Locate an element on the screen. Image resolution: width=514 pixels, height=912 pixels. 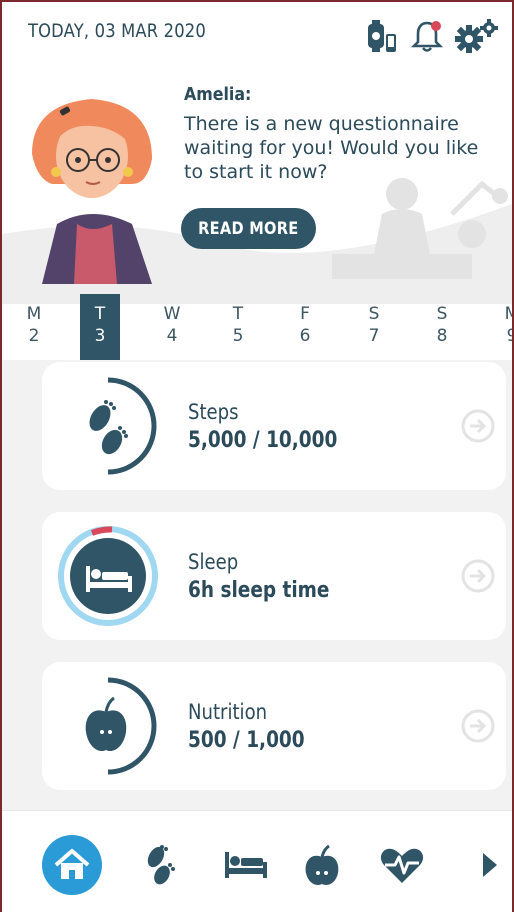
bottom-navigation is located at coordinates (257, 861).